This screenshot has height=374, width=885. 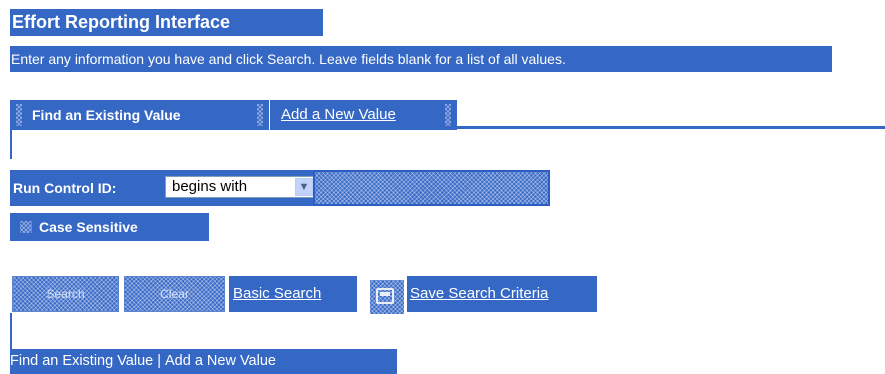 I want to click on save-search-criteria-link: Save Search Criteria, so click(x=502, y=294).